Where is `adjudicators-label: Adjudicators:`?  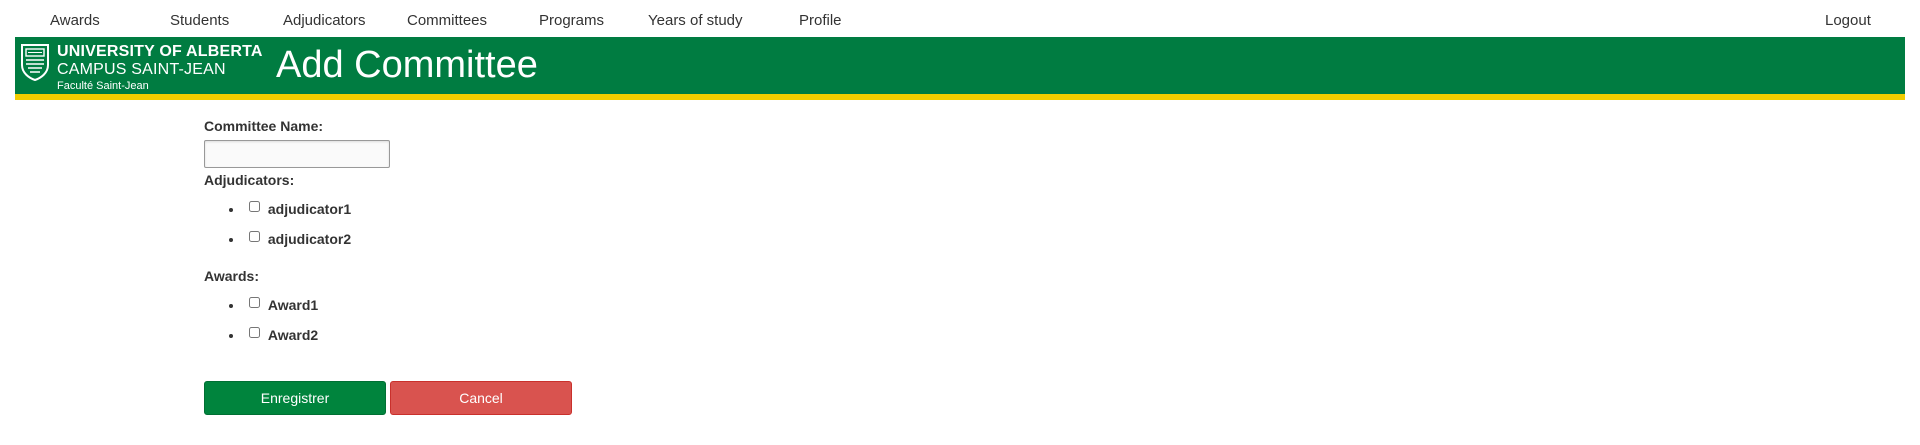 adjudicators-label: Adjudicators: is located at coordinates (249, 180).